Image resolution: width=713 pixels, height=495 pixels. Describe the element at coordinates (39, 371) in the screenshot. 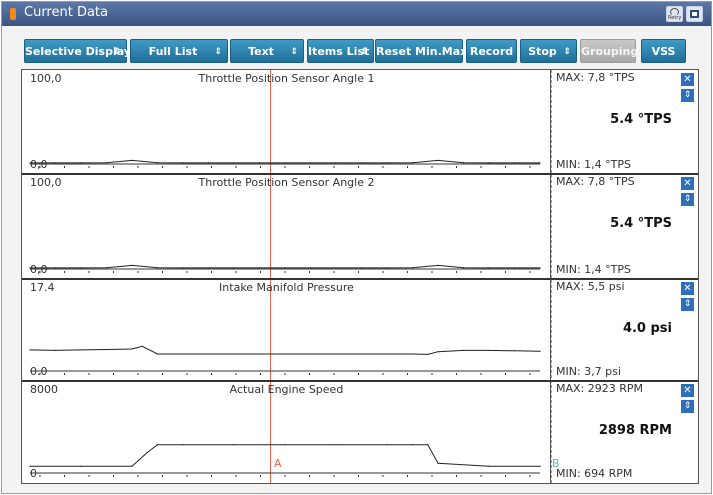

I see `axis-min-label: 0.0` at that location.